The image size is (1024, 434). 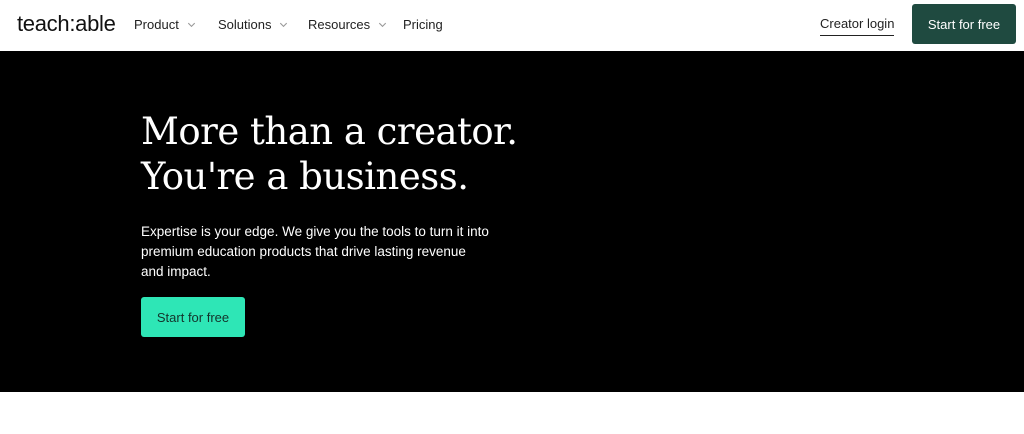 I want to click on hero-title: More than a creator. You're a business., so click(x=381, y=154).